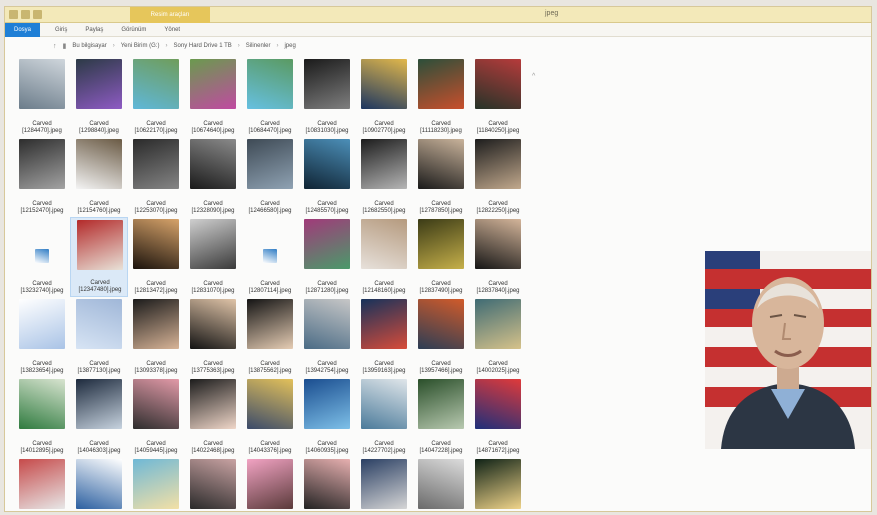 This screenshot has width=877, height=515. I want to click on qat-dropdown-icon, so click(37, 14).